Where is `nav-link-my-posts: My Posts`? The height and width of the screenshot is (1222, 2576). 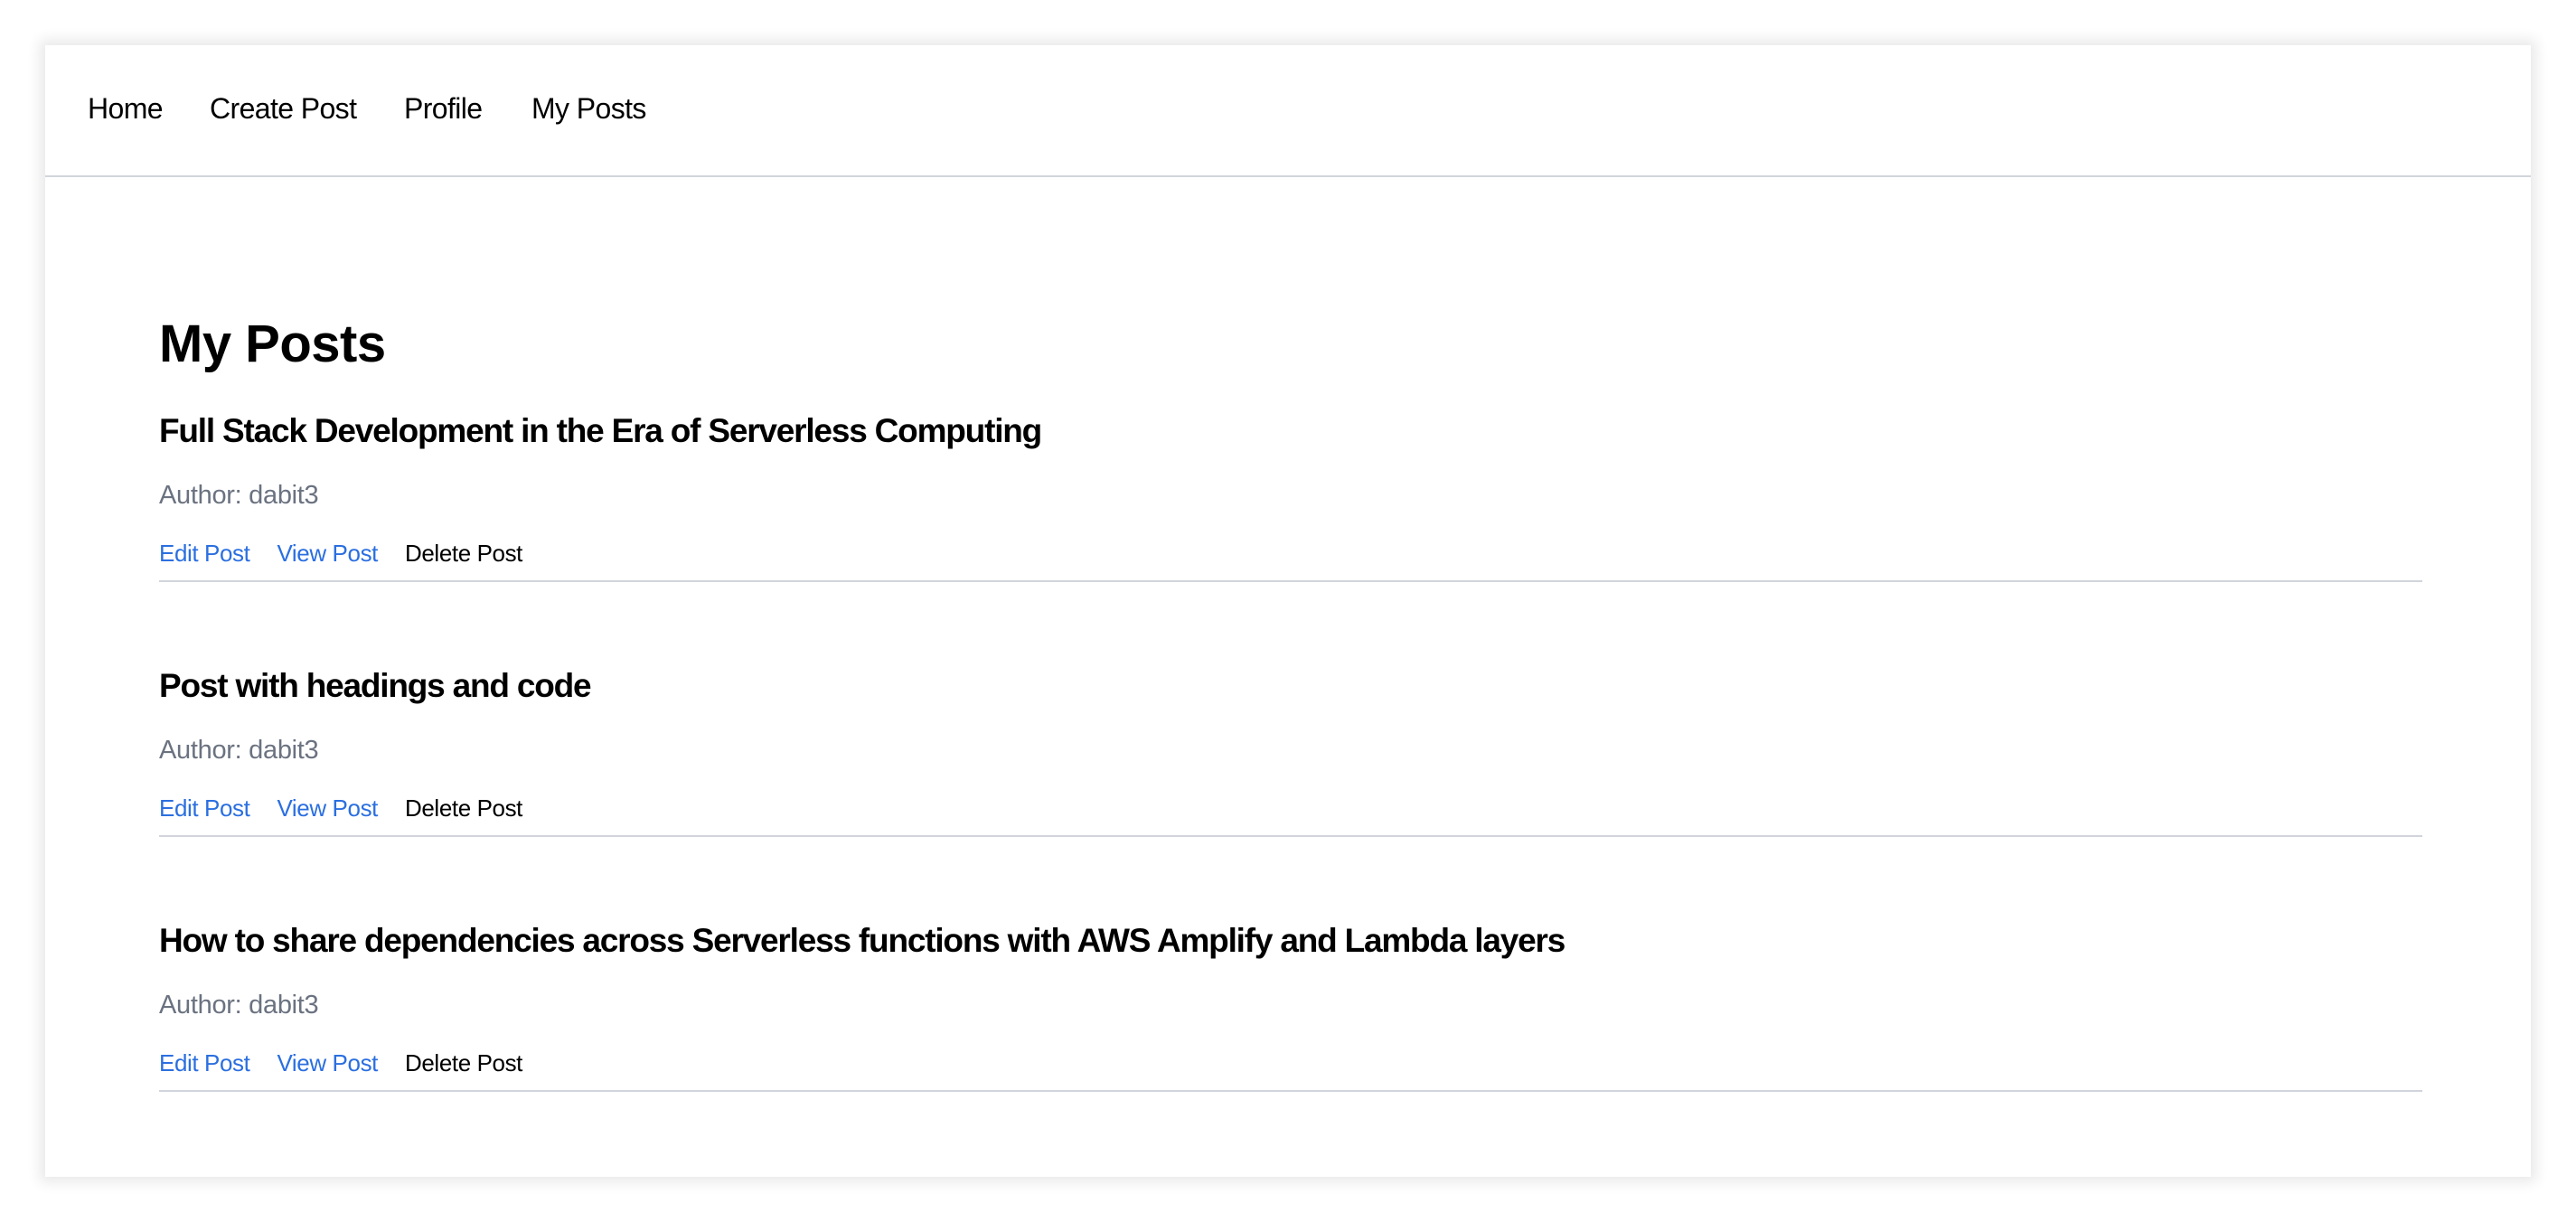 nav-link-my-posts: My Posts is located at coordinates (588, 108).